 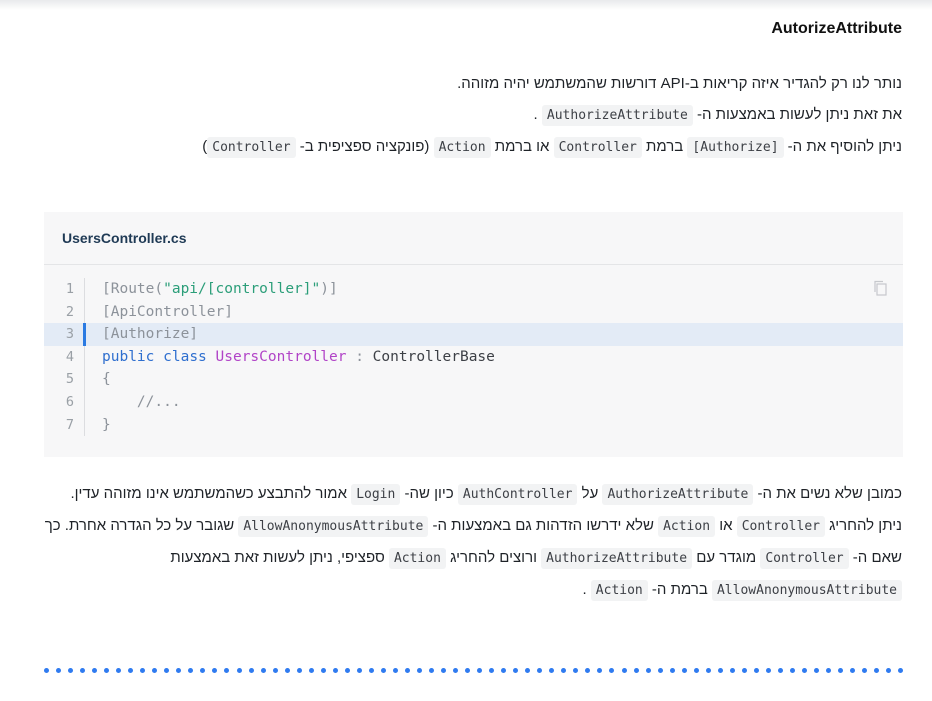 What do you see at coordinates (836, 28) in the screenshot?
I see `section-heading: AutorizeAttribute` at bounding box center [836, 28].